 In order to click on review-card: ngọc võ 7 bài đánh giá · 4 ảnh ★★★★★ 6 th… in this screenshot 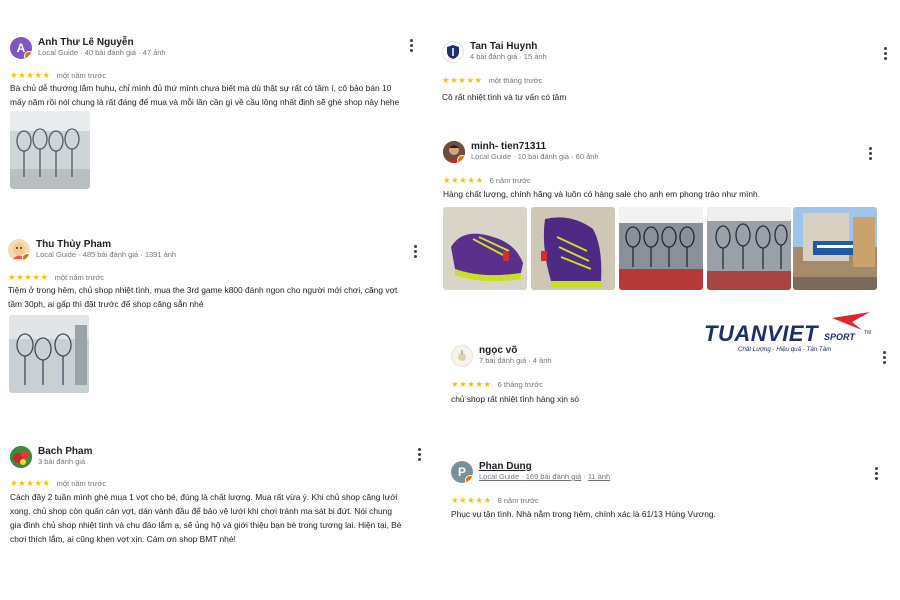, I will do `click(670, 380)`.